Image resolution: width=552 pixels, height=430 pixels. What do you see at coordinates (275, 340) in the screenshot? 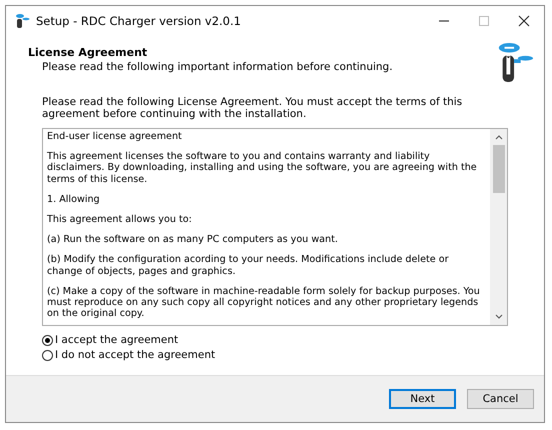
I see `radio-option: I accept the agreement` at bounding box center [275, 340].